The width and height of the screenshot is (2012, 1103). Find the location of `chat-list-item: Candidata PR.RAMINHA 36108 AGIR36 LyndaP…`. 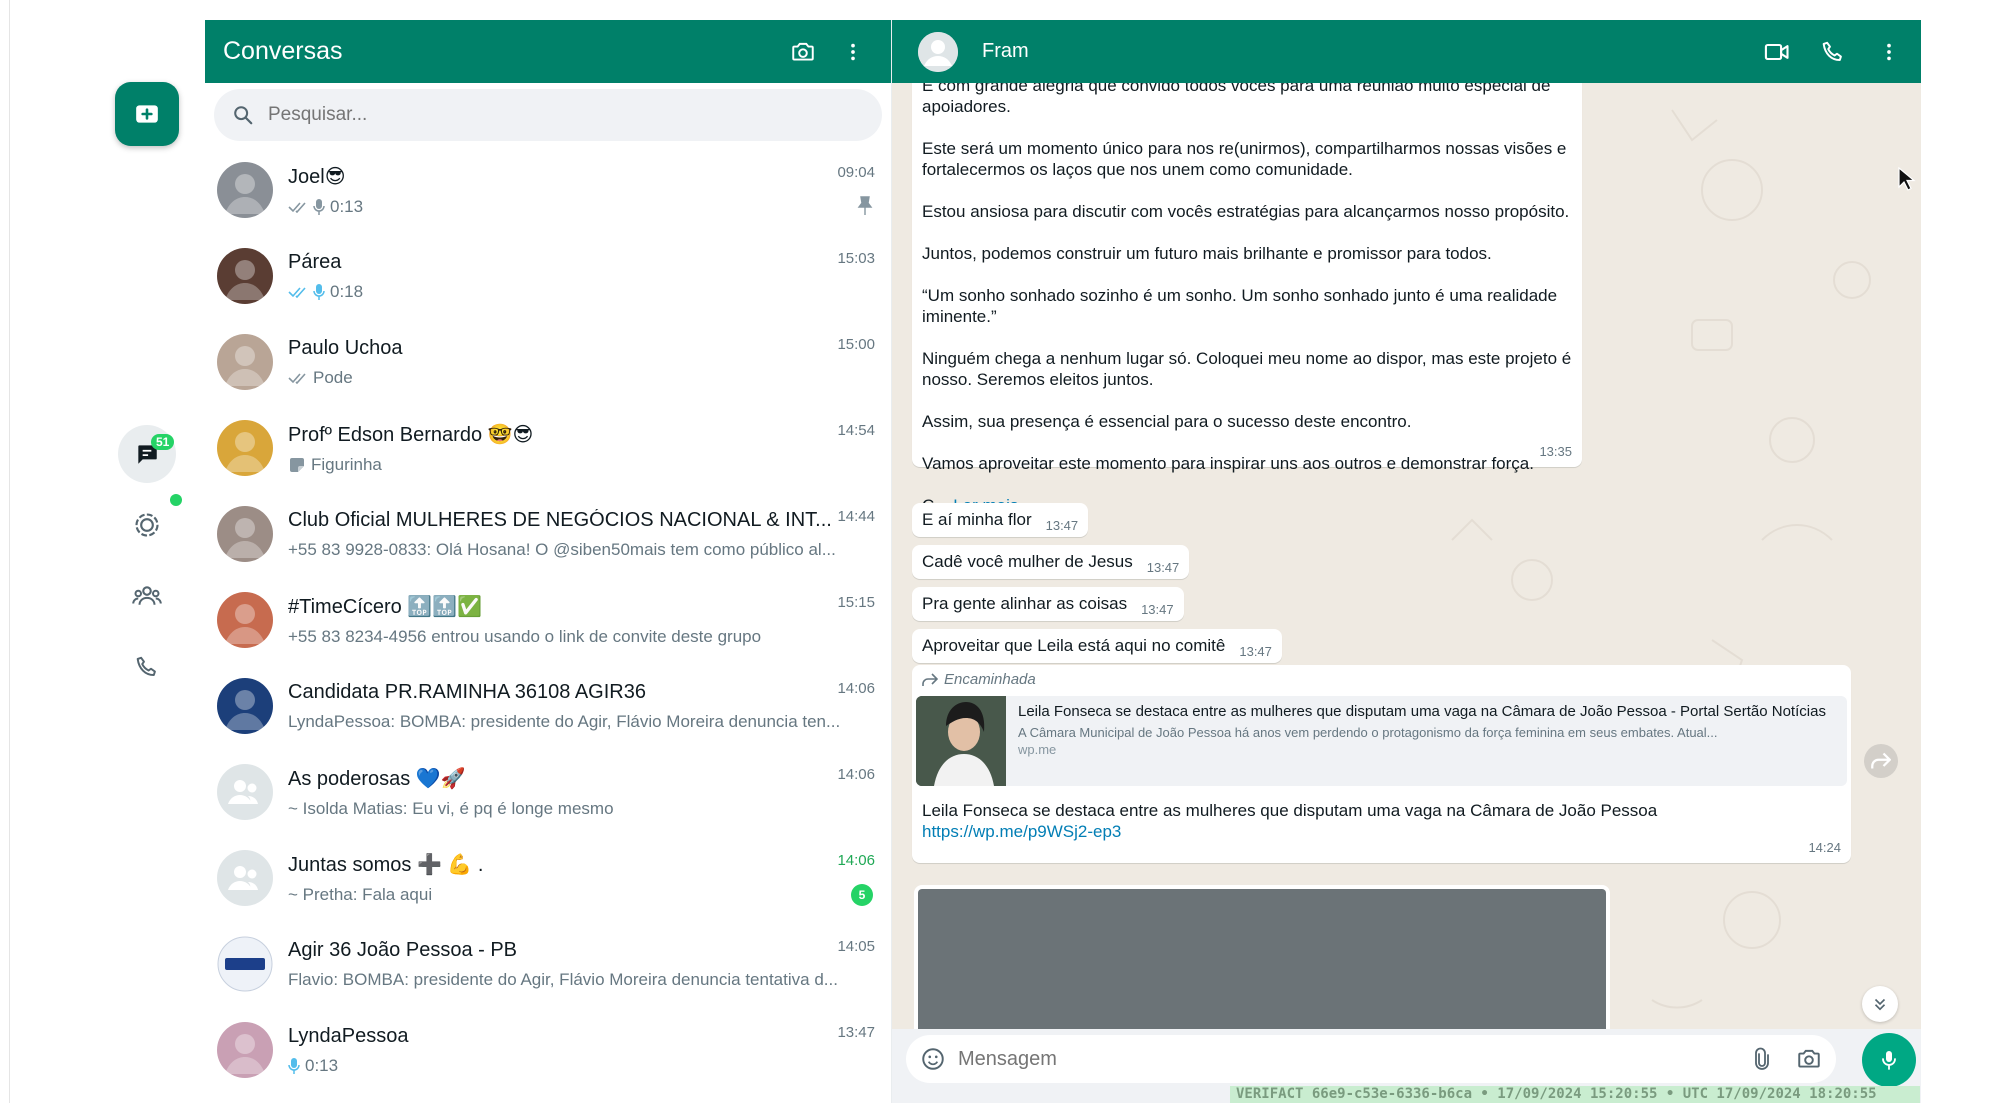

chat-list-item: Candidata PR.RAMINHA 36108 AGIR36 LyndaP… is located at coordinates (548, 706).